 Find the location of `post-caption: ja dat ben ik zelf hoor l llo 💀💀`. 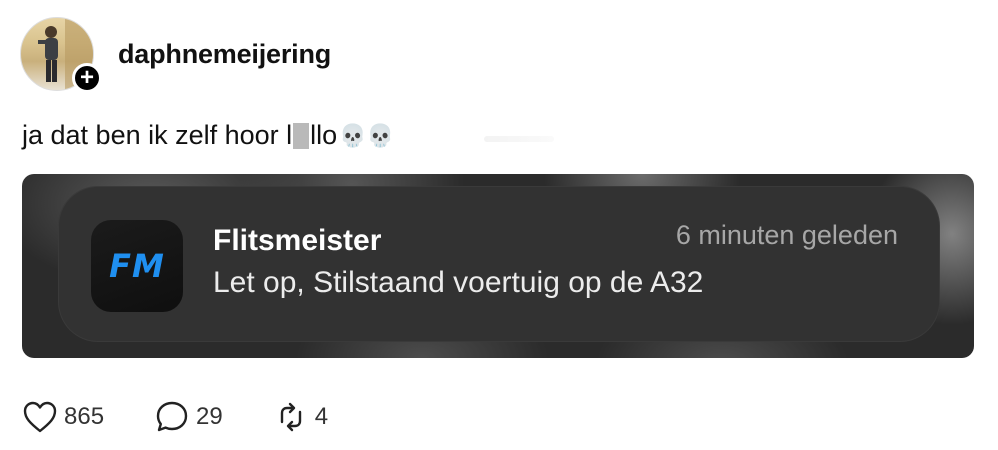

post-caption: ja dat ben ik zelf hoor l llo 💀💀 is located at coordinates (208, 135).